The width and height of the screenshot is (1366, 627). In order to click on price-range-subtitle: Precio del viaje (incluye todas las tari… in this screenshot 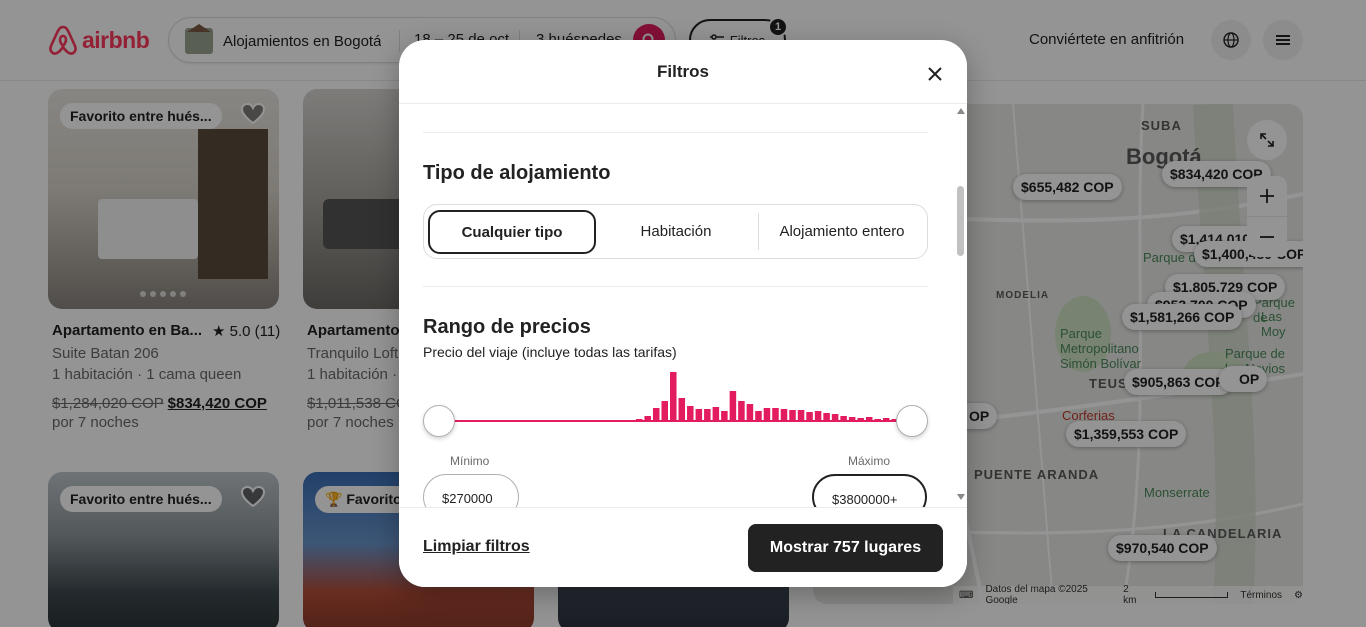, I will do `click(550, 352)`.